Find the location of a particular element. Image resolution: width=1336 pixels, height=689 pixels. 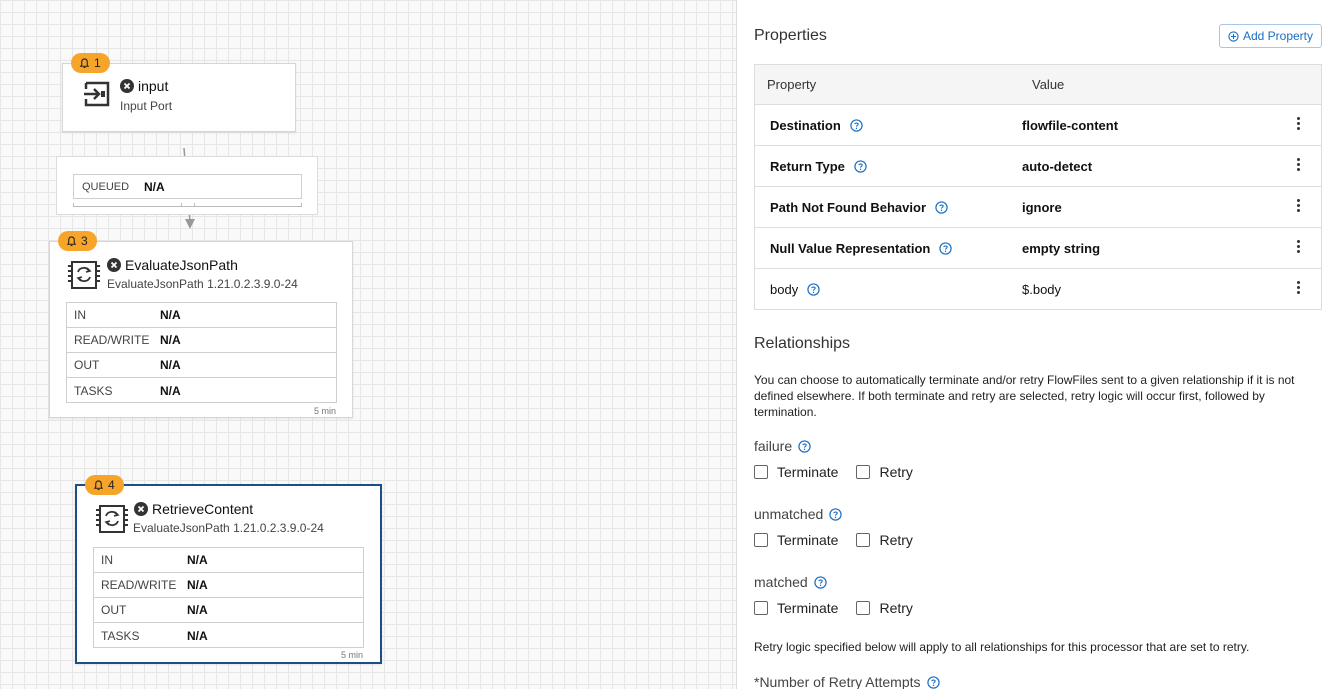

relationship-name: matched is located at coordinates (781, 582).